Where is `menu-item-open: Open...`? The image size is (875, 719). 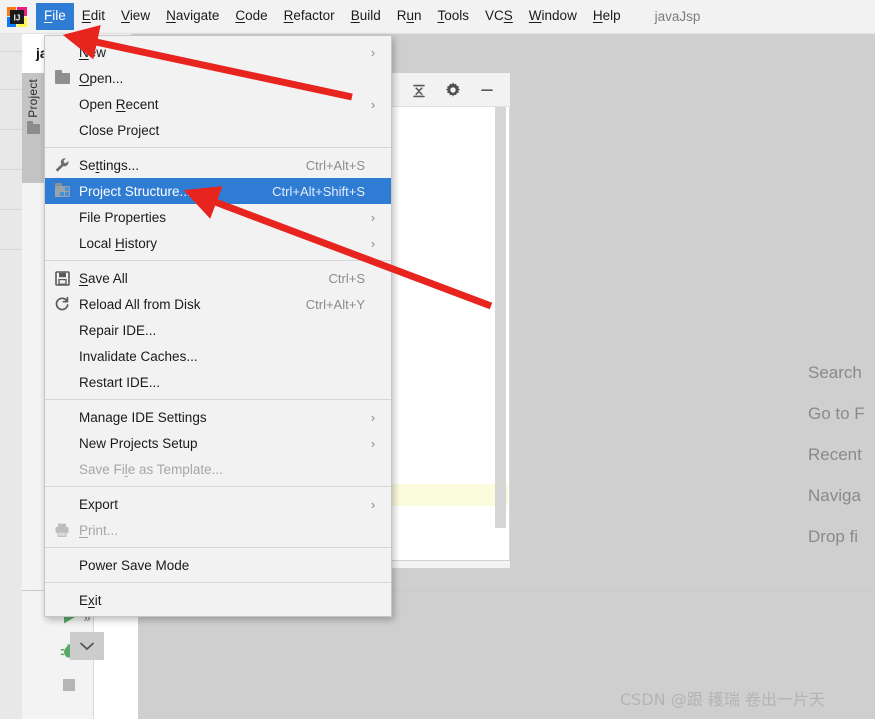 menu-item-open: Open... is located at coordinates (218, 78).